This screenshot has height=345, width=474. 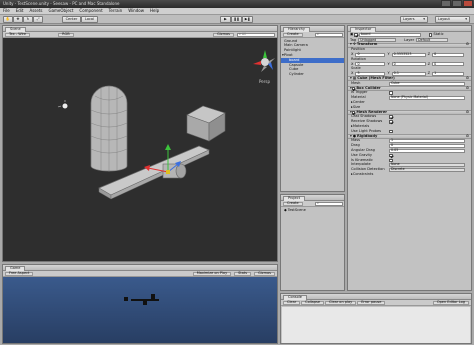 I want to click on aspect-dropdown: Free Aspect, so click(x=19, y=273).